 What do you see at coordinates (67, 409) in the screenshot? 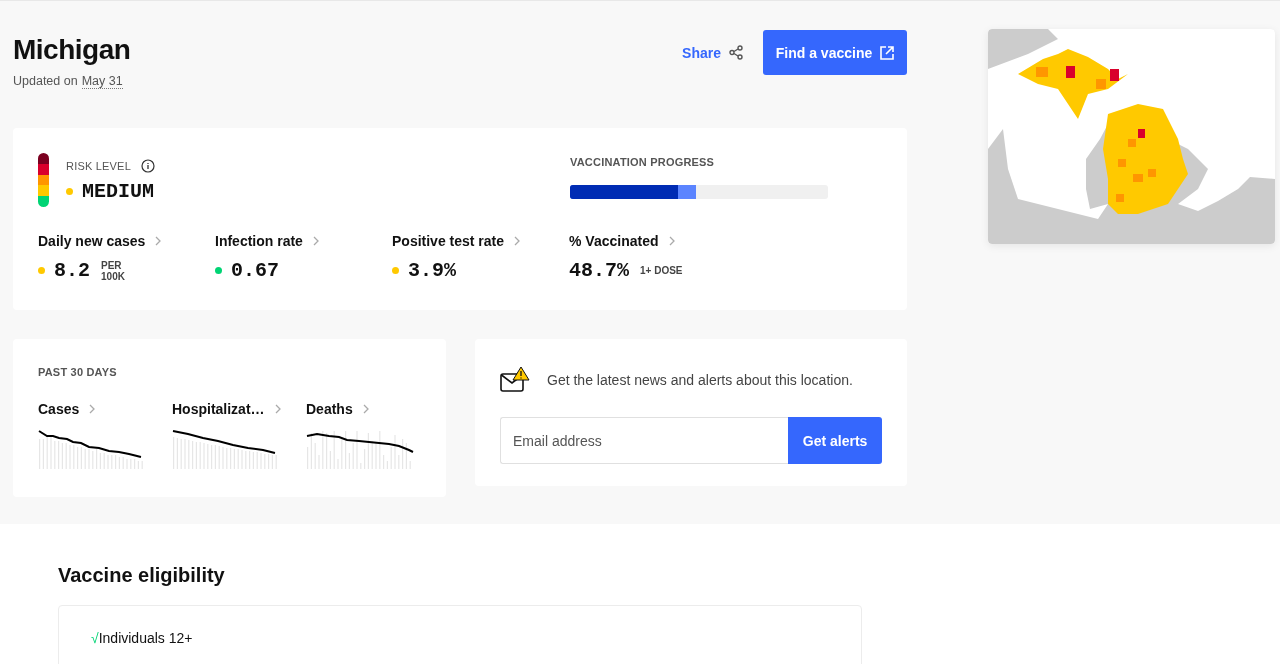
I see `trend-link: Cases` at bounding box center [67, 409].